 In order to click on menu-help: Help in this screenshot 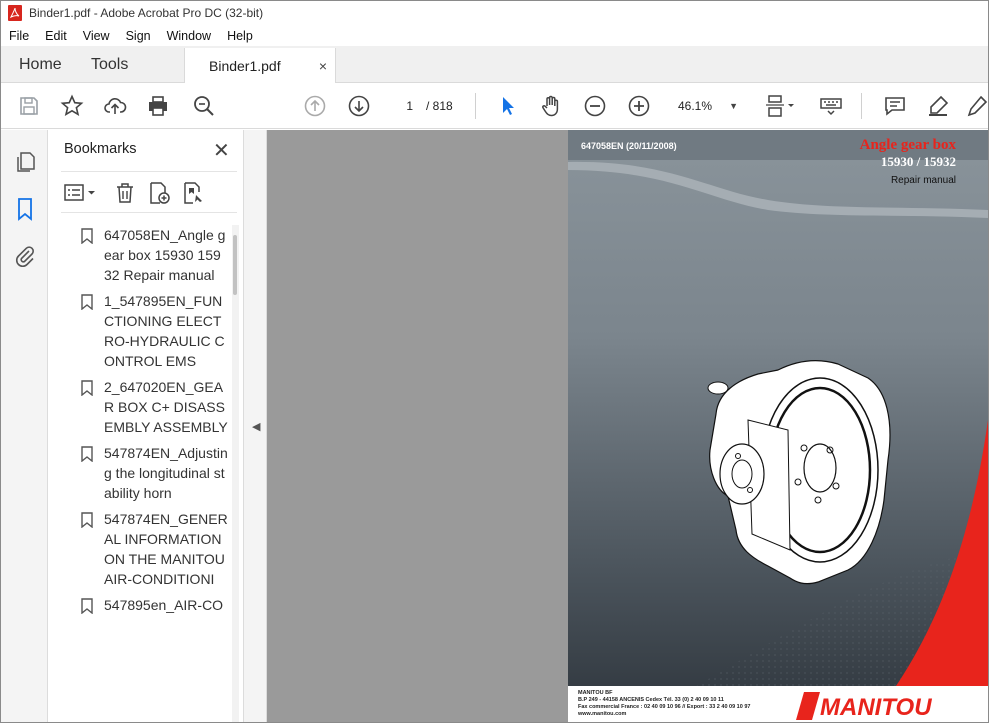, I will do `click(240, 36)`.